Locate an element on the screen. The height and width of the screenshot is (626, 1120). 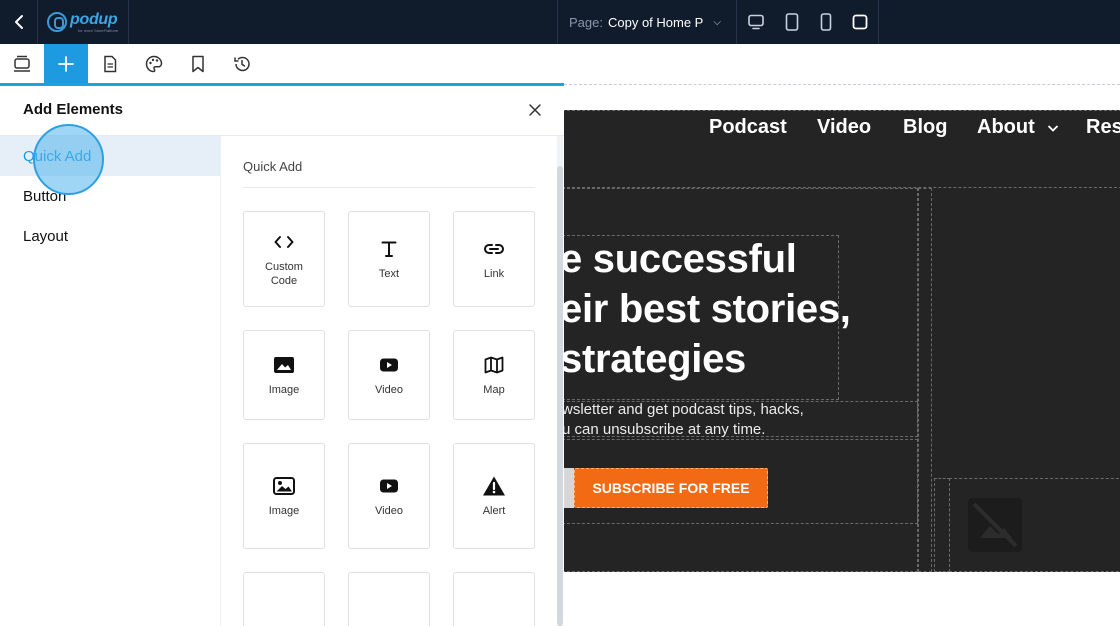
canvas-section-outline is located at coordinates (842, 84).